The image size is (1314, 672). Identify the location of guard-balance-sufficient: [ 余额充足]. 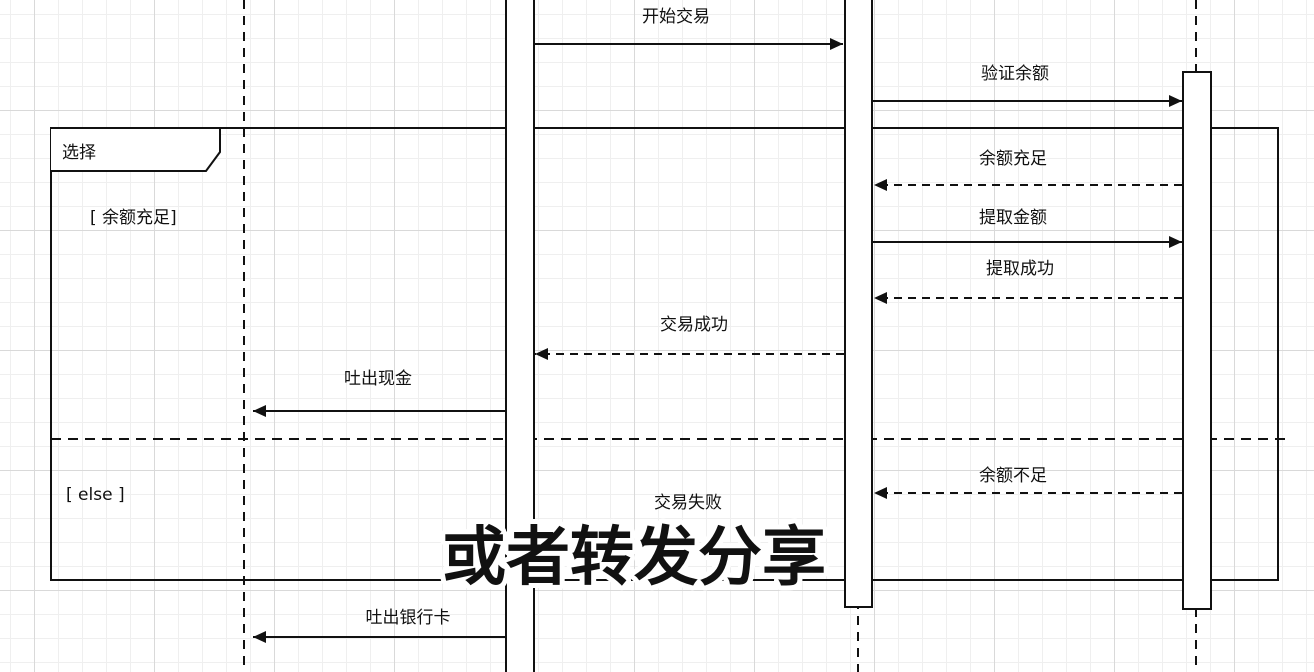
(133, 218).